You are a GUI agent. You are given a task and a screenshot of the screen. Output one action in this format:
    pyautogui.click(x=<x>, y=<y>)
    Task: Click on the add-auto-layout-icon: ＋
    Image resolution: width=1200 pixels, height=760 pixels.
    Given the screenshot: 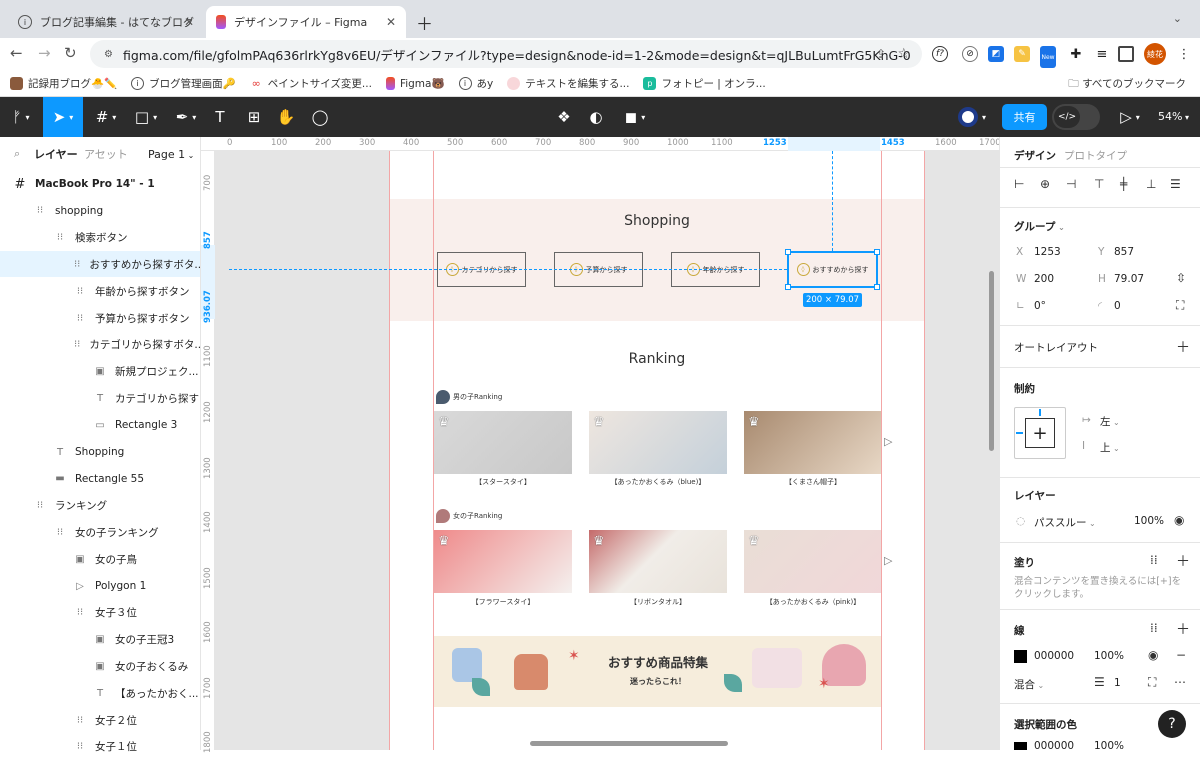 What is the action you would take?
    pyautogui.click(x=1183, y=347)
    